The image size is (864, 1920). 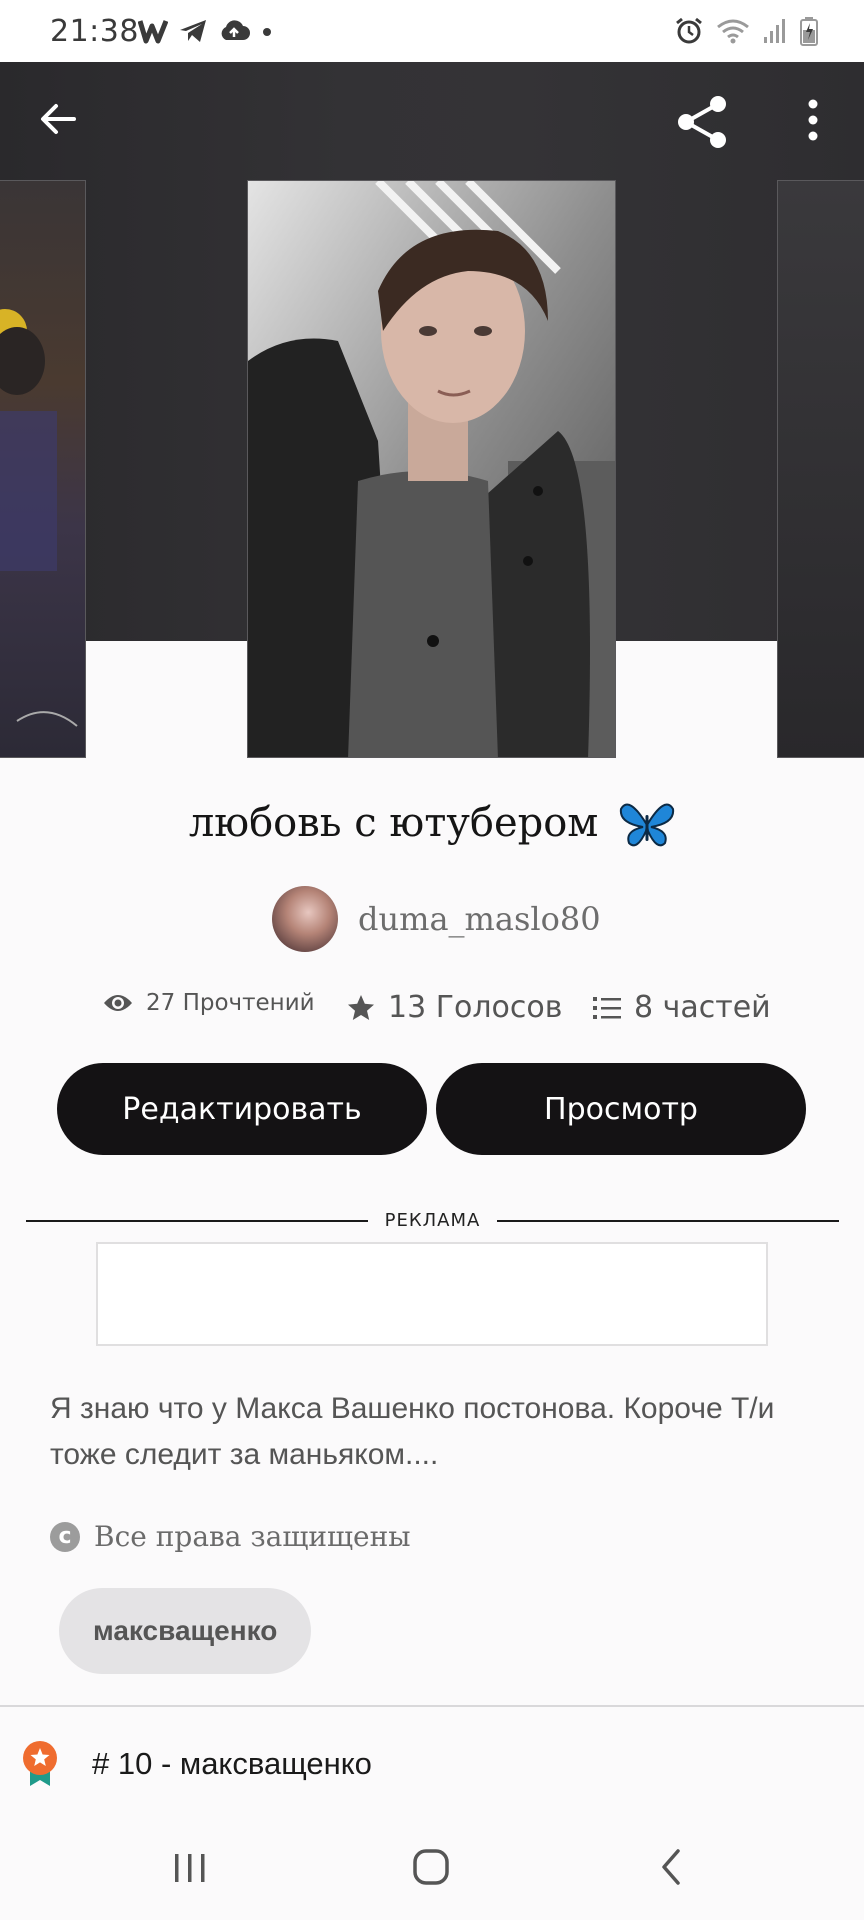 What do you see at coordinates (432, 1220) in the screenshot?
I see `ad-label: РЕКЛАМА` at bounding box center [432, 1220].